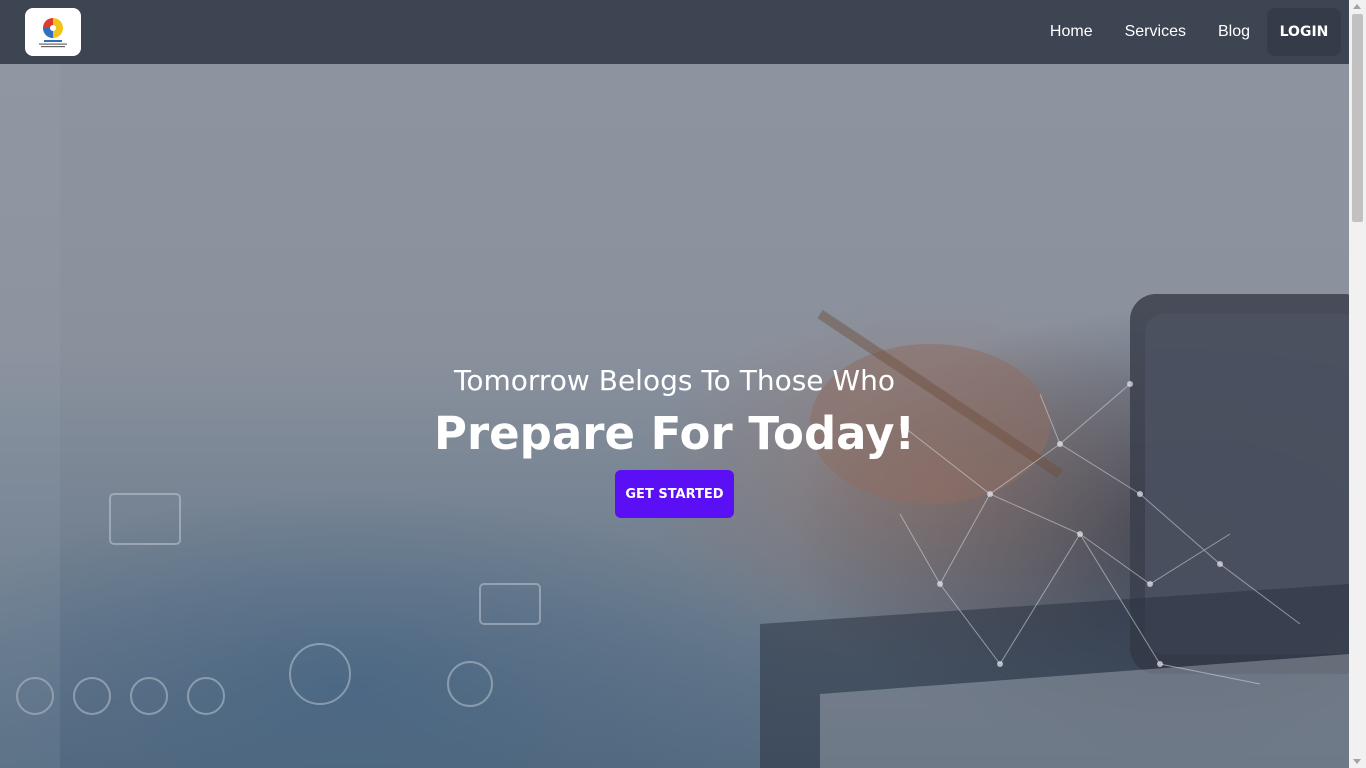 The height and width of the screenshot is (768, 1366). I want to click on get-started-button: GET STARTED, so click(674, 494).